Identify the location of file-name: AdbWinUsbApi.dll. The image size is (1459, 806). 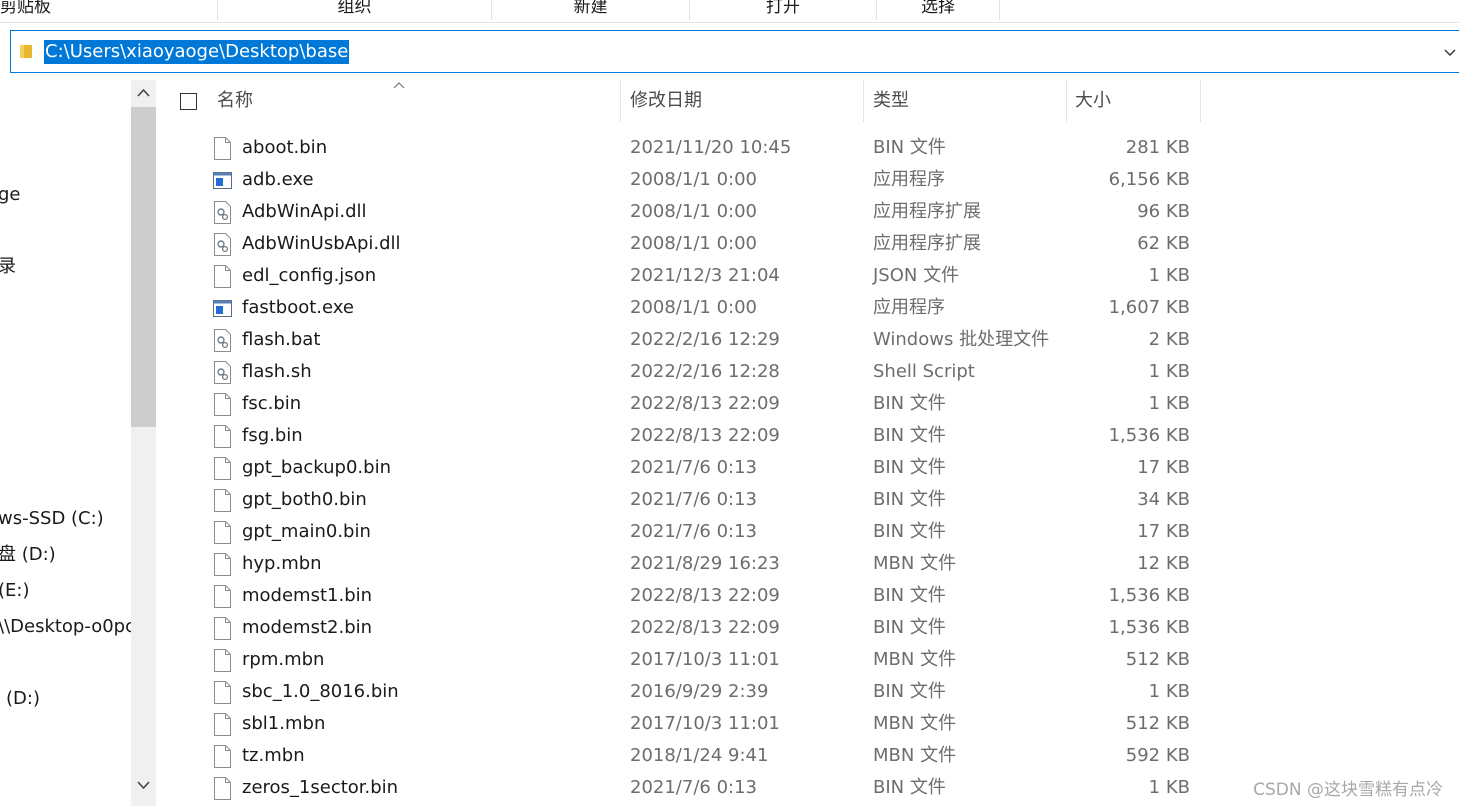
(321, 243).